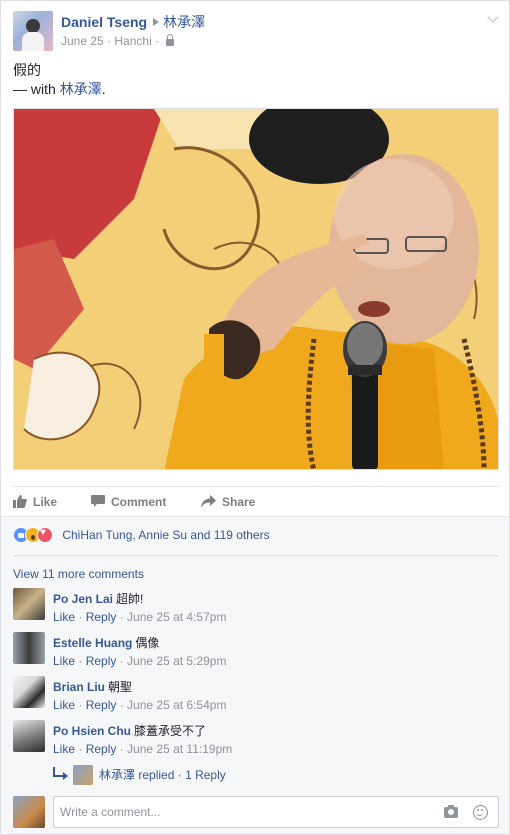 The height and width of the screenshot is (835, 510). What do you see at coordinates (130, 599) in the screenshot?
I see `comment-text: 超帥!` at bounding box center [130, 599].